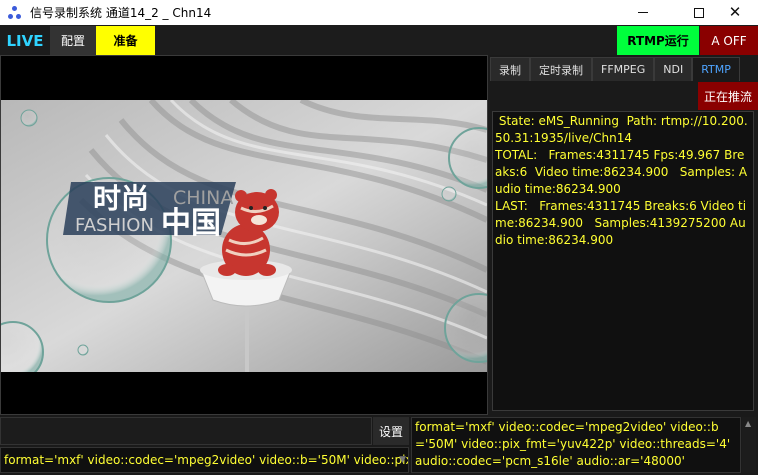  Describe the element at coordinates (728, 96) in the screenshot. I see `streaming-button: 正在推流` at that location.